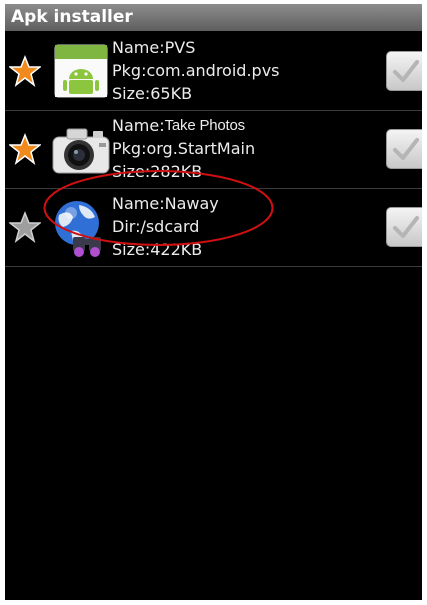 This screenshot has height=605, width=427. I want to click on android-app-icon, so click(81, 71).